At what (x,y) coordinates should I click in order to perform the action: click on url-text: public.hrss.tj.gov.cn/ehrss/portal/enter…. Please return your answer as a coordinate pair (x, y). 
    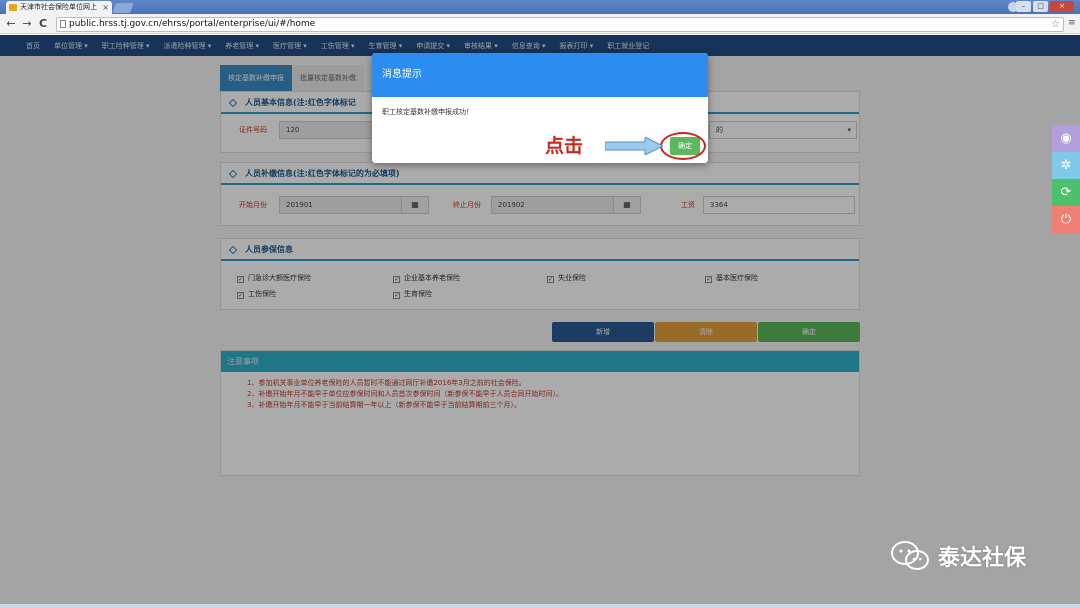
    Looking at the image, I should click on (192, 24).